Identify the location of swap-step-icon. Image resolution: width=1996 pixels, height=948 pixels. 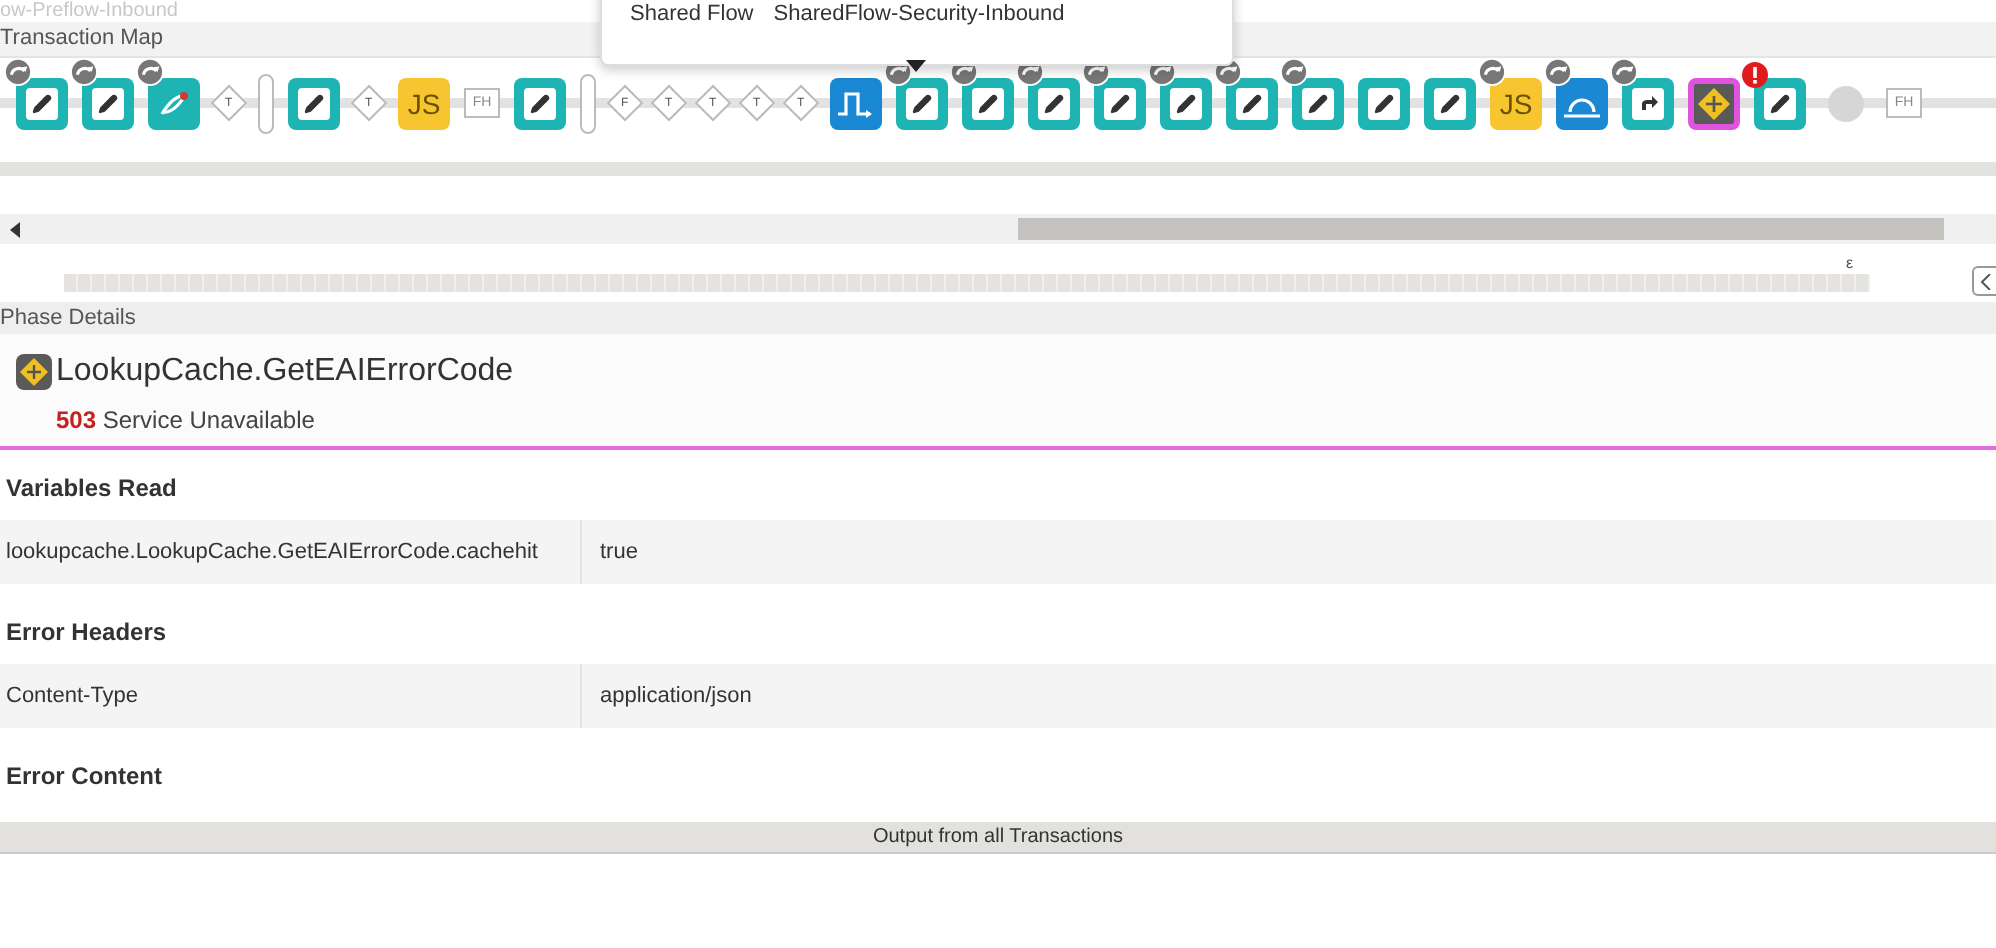
(174, 103).